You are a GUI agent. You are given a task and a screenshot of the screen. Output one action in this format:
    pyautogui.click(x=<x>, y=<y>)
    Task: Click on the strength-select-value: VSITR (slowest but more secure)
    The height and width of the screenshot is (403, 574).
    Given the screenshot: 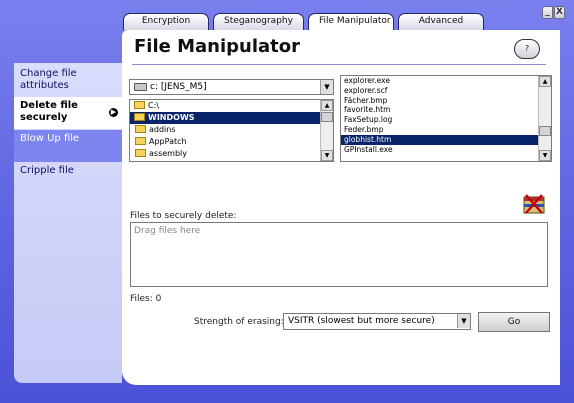 What is the action you would take?
    pyautogui.click(x=361, y=321)
    